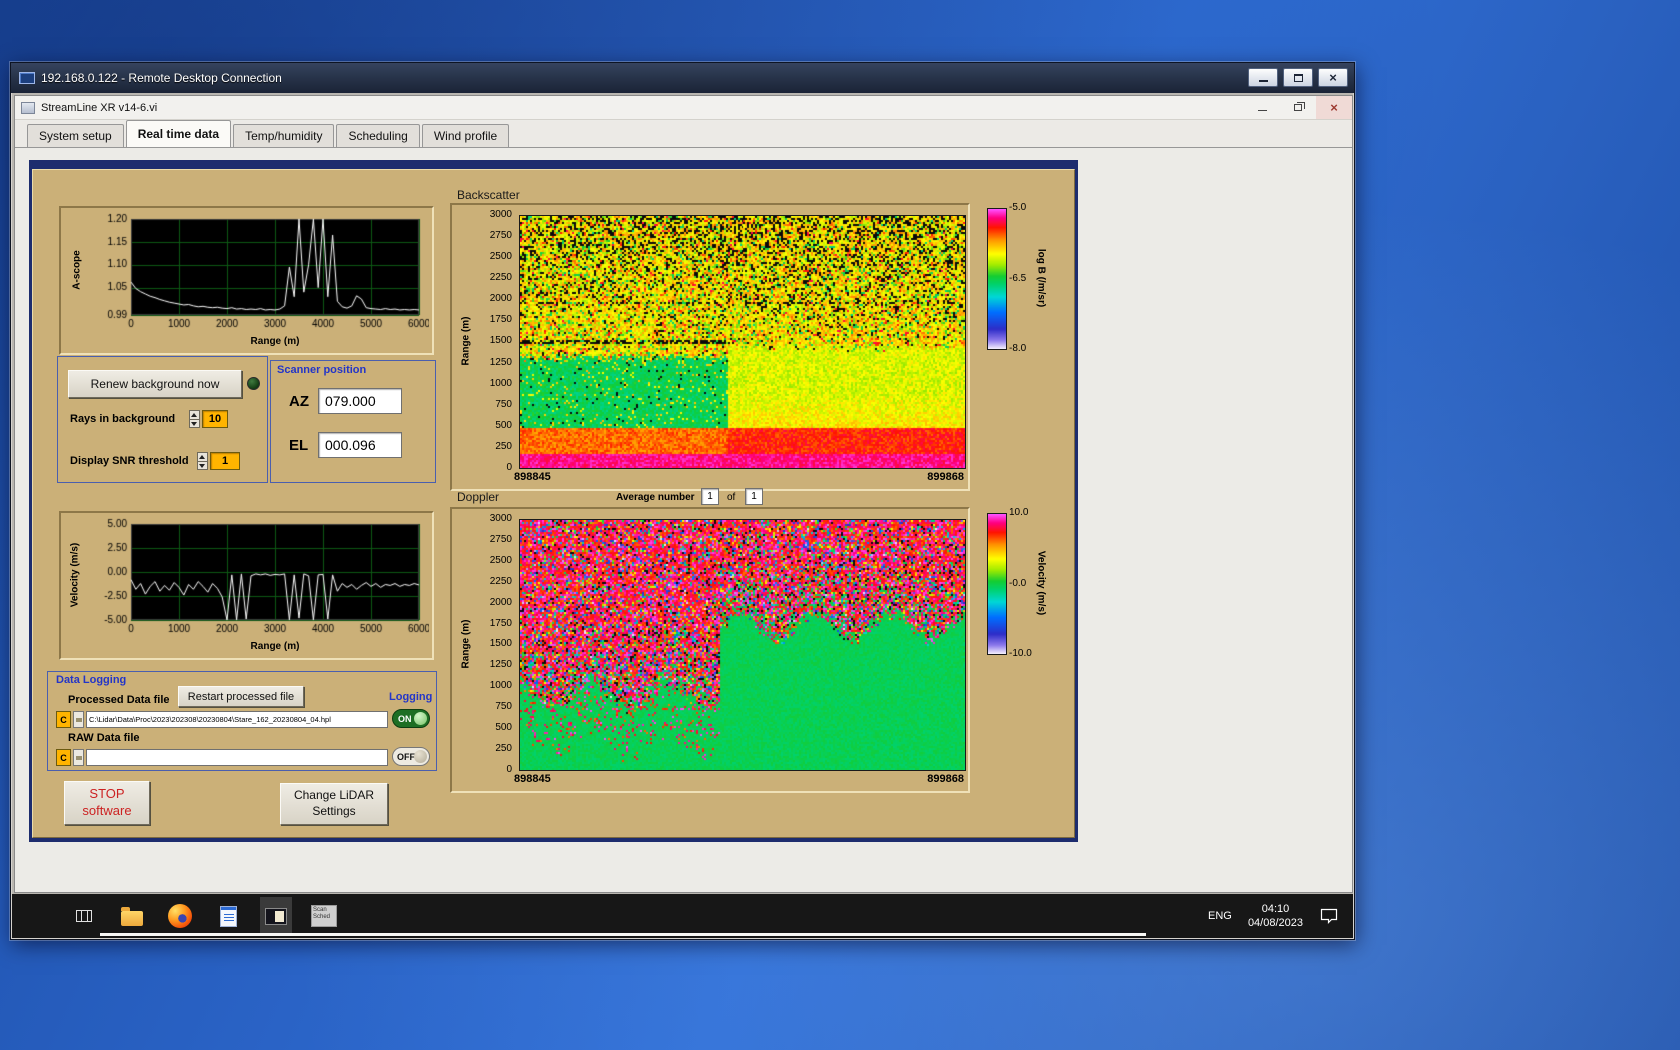 This screenshot has height=1050, width=1680. I want to click on doppler-x-tick-end: 899868, so click(945, 779).